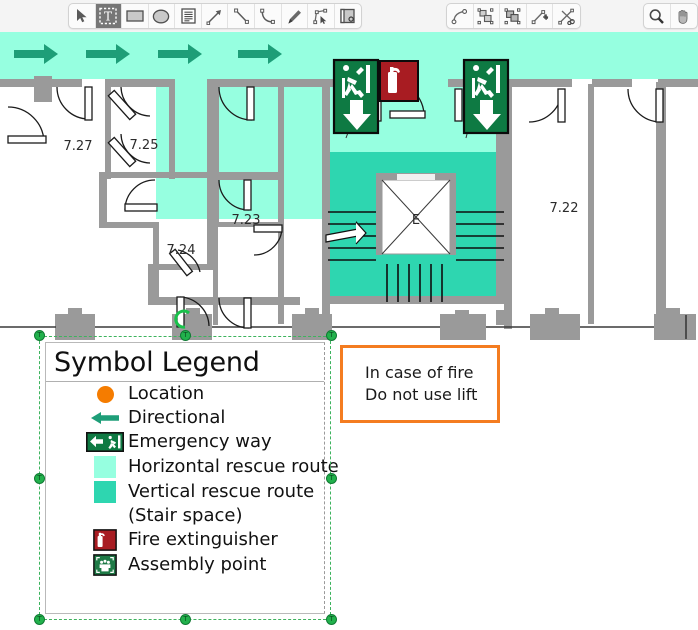 This screenshot has width=698, height=630. I want to click on legend-item-fire-extinguisher: Fire extinguisher, so click(185, 540).